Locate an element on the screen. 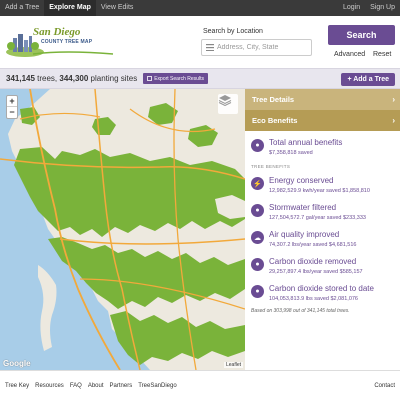  nav-explore-map: Explore Map is located at coordinates (70, 8).